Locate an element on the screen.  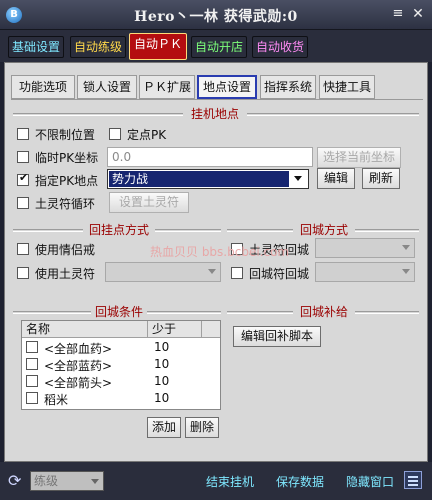
temp-pk-coords-checkbox is located at coordinates (23, 157).